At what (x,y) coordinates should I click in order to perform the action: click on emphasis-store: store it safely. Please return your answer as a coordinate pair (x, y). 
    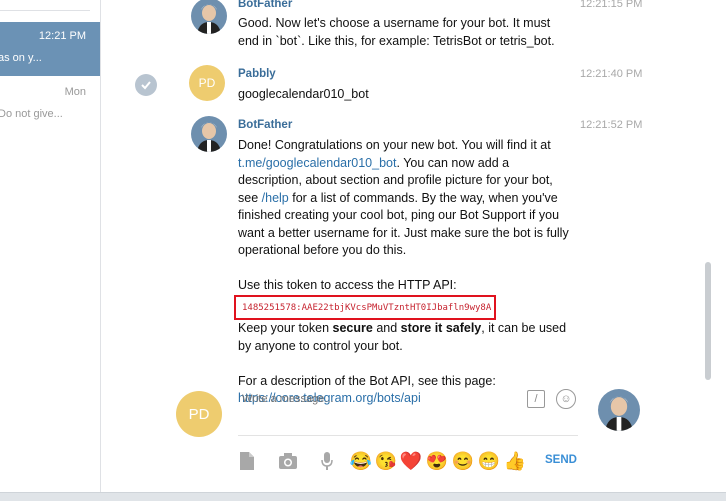
    Looking at the image, I should click on (441, 328).